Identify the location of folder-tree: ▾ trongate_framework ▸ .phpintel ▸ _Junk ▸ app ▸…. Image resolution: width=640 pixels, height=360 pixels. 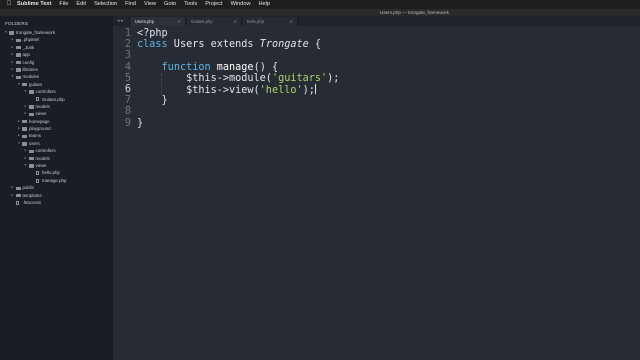
(56, 117).